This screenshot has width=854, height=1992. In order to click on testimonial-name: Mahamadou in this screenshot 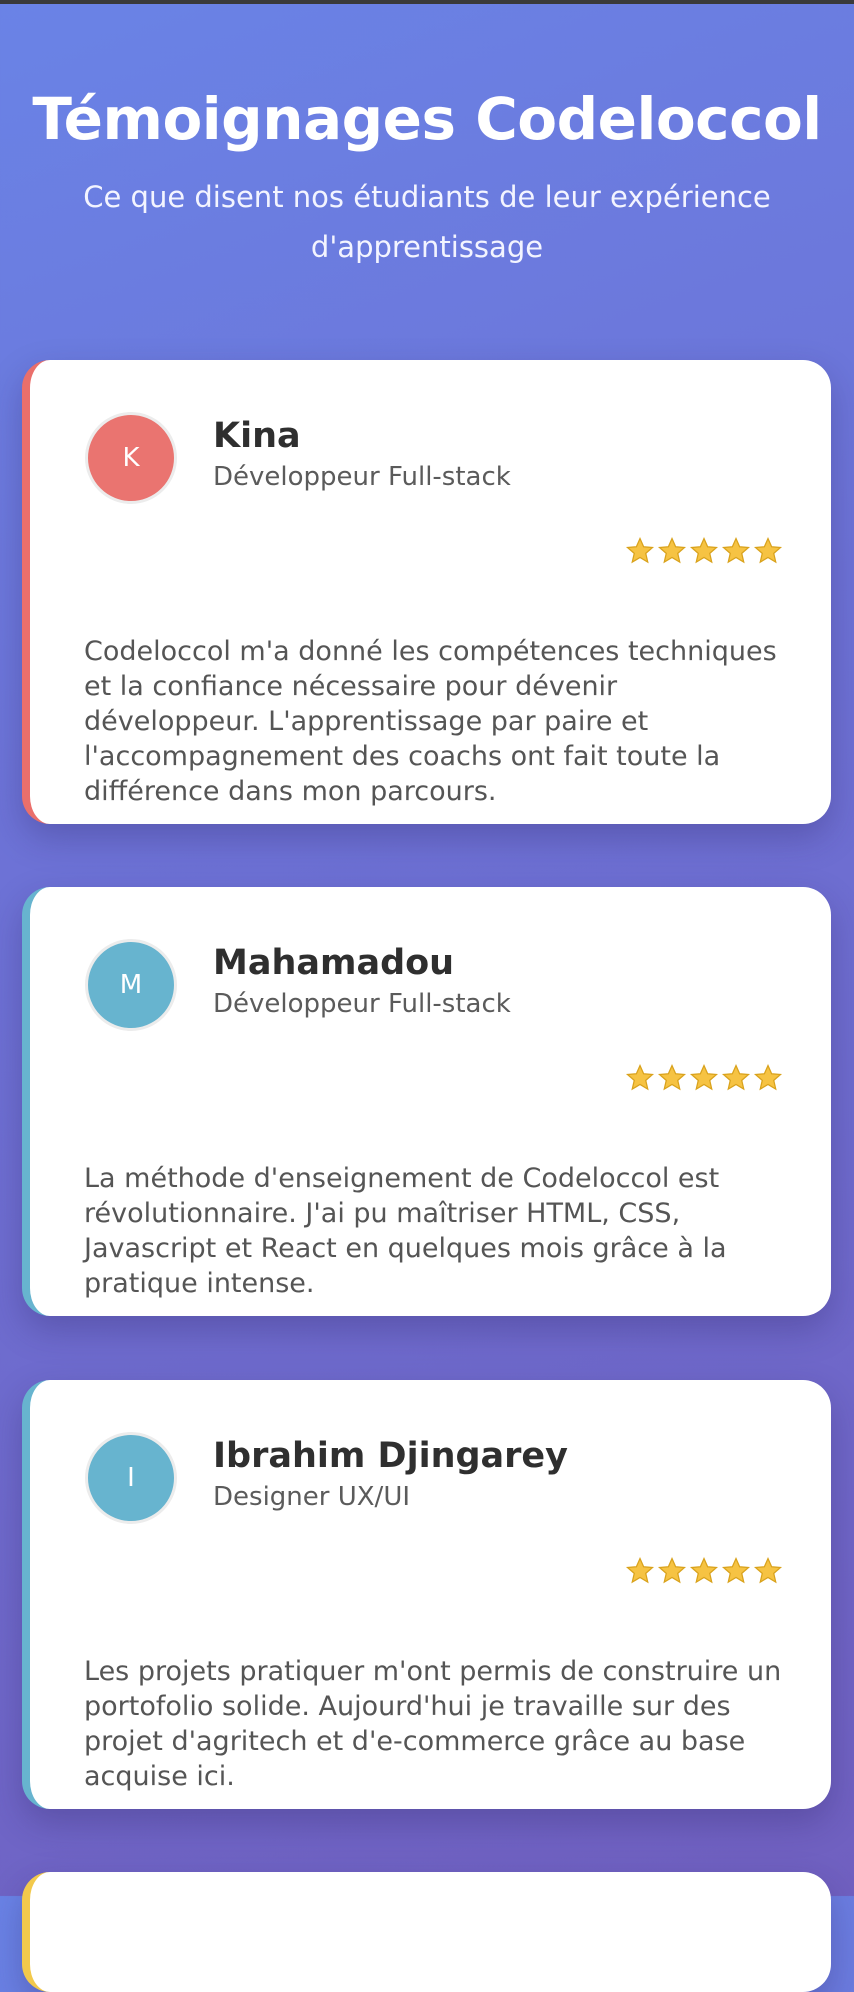, I will do `click(334, 963)`.